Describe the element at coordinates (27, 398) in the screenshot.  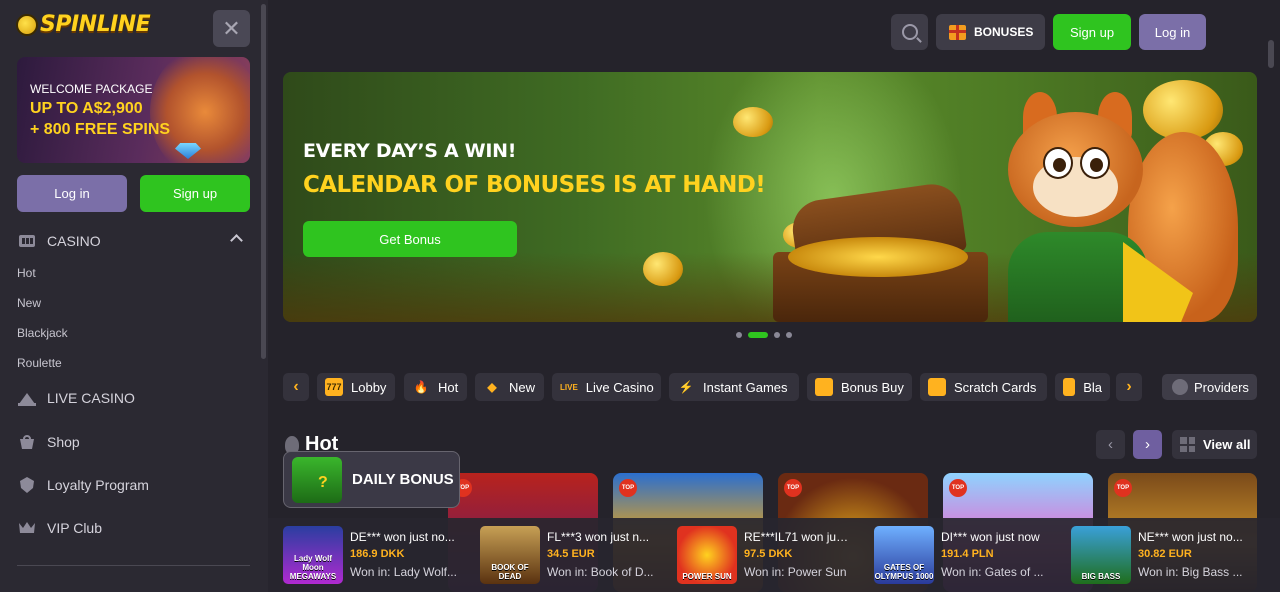
I see `live-casino-icon` at that location.